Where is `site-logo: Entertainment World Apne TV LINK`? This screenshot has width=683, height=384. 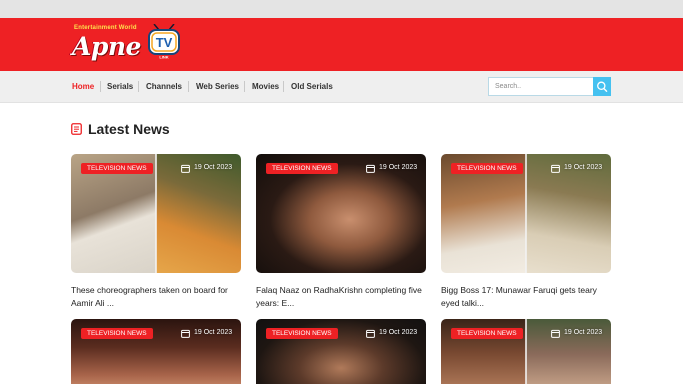
site-logo: Entertainment World Apne TV LINK is located at coordinates (127, 45).